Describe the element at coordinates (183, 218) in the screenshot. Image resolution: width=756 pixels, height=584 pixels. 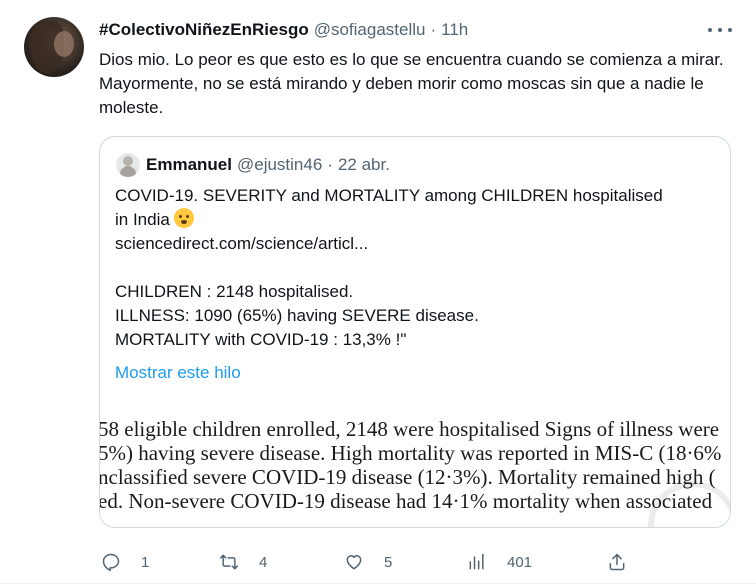
I see `anxious-face-icon` at that location.